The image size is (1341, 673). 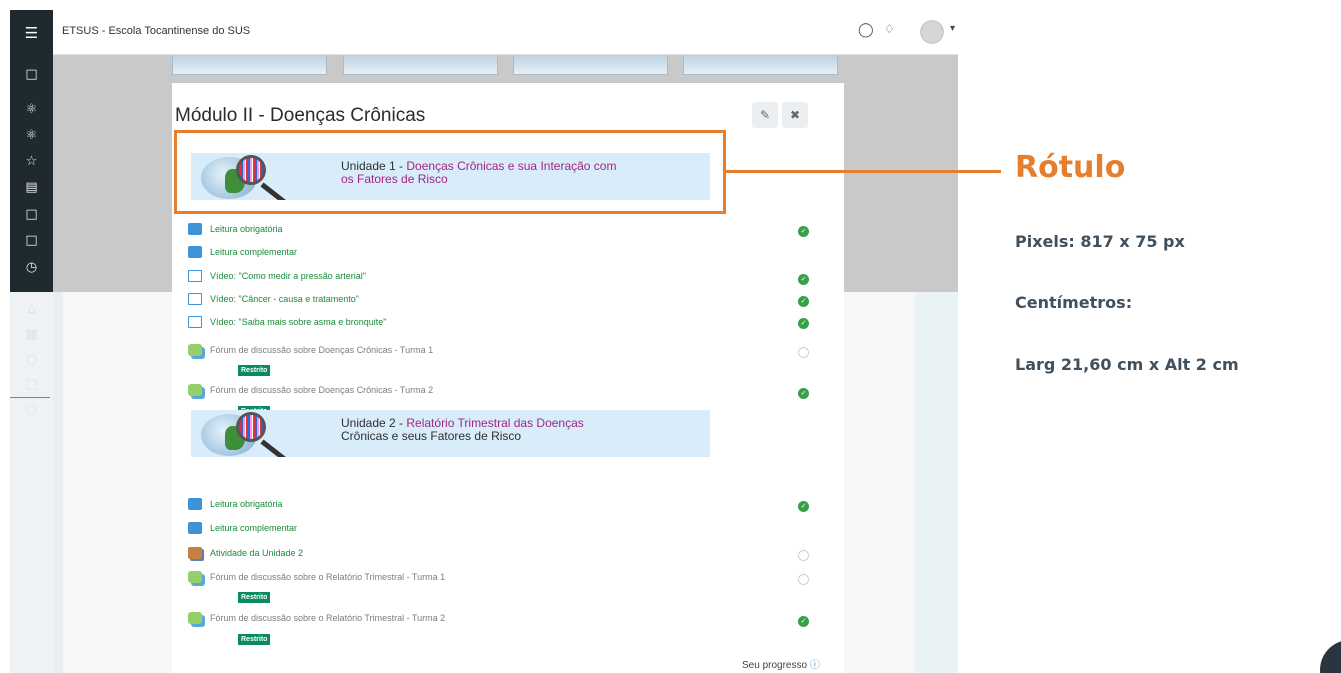 I want to click on sidebar-divider, so click(x=30, y=397).